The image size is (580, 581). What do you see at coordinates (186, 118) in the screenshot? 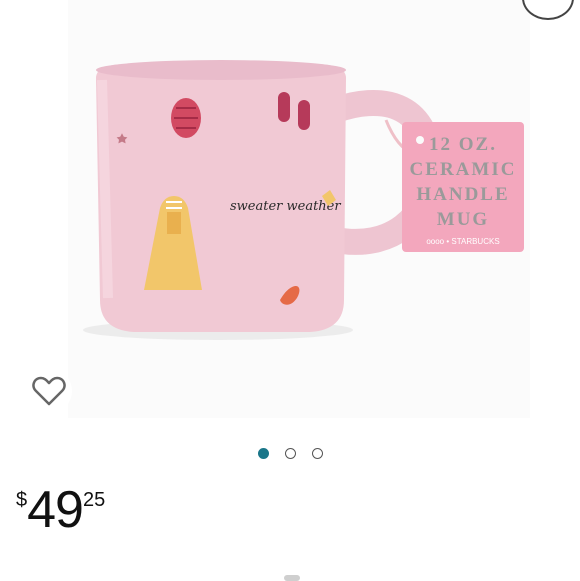
I see `pinecone-print` at bounding box center [186, 118].